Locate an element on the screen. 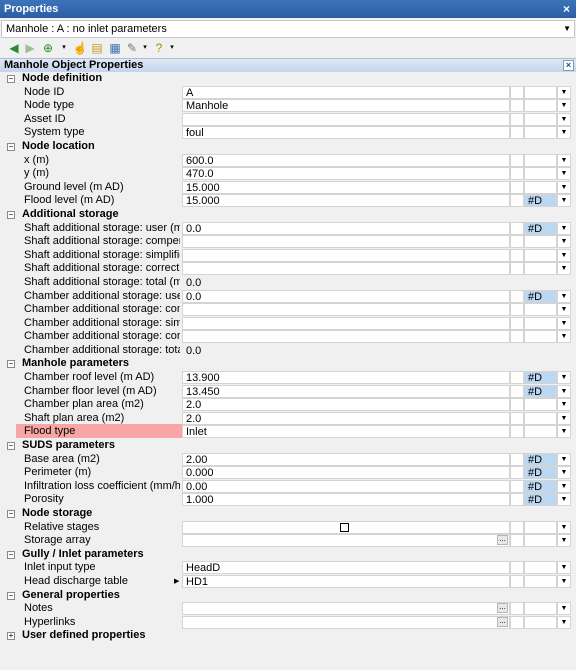 The height and width of the screenshot is (670, 576). group-header: − Gully / Inlet parameters is located at coordinates (288, 555).